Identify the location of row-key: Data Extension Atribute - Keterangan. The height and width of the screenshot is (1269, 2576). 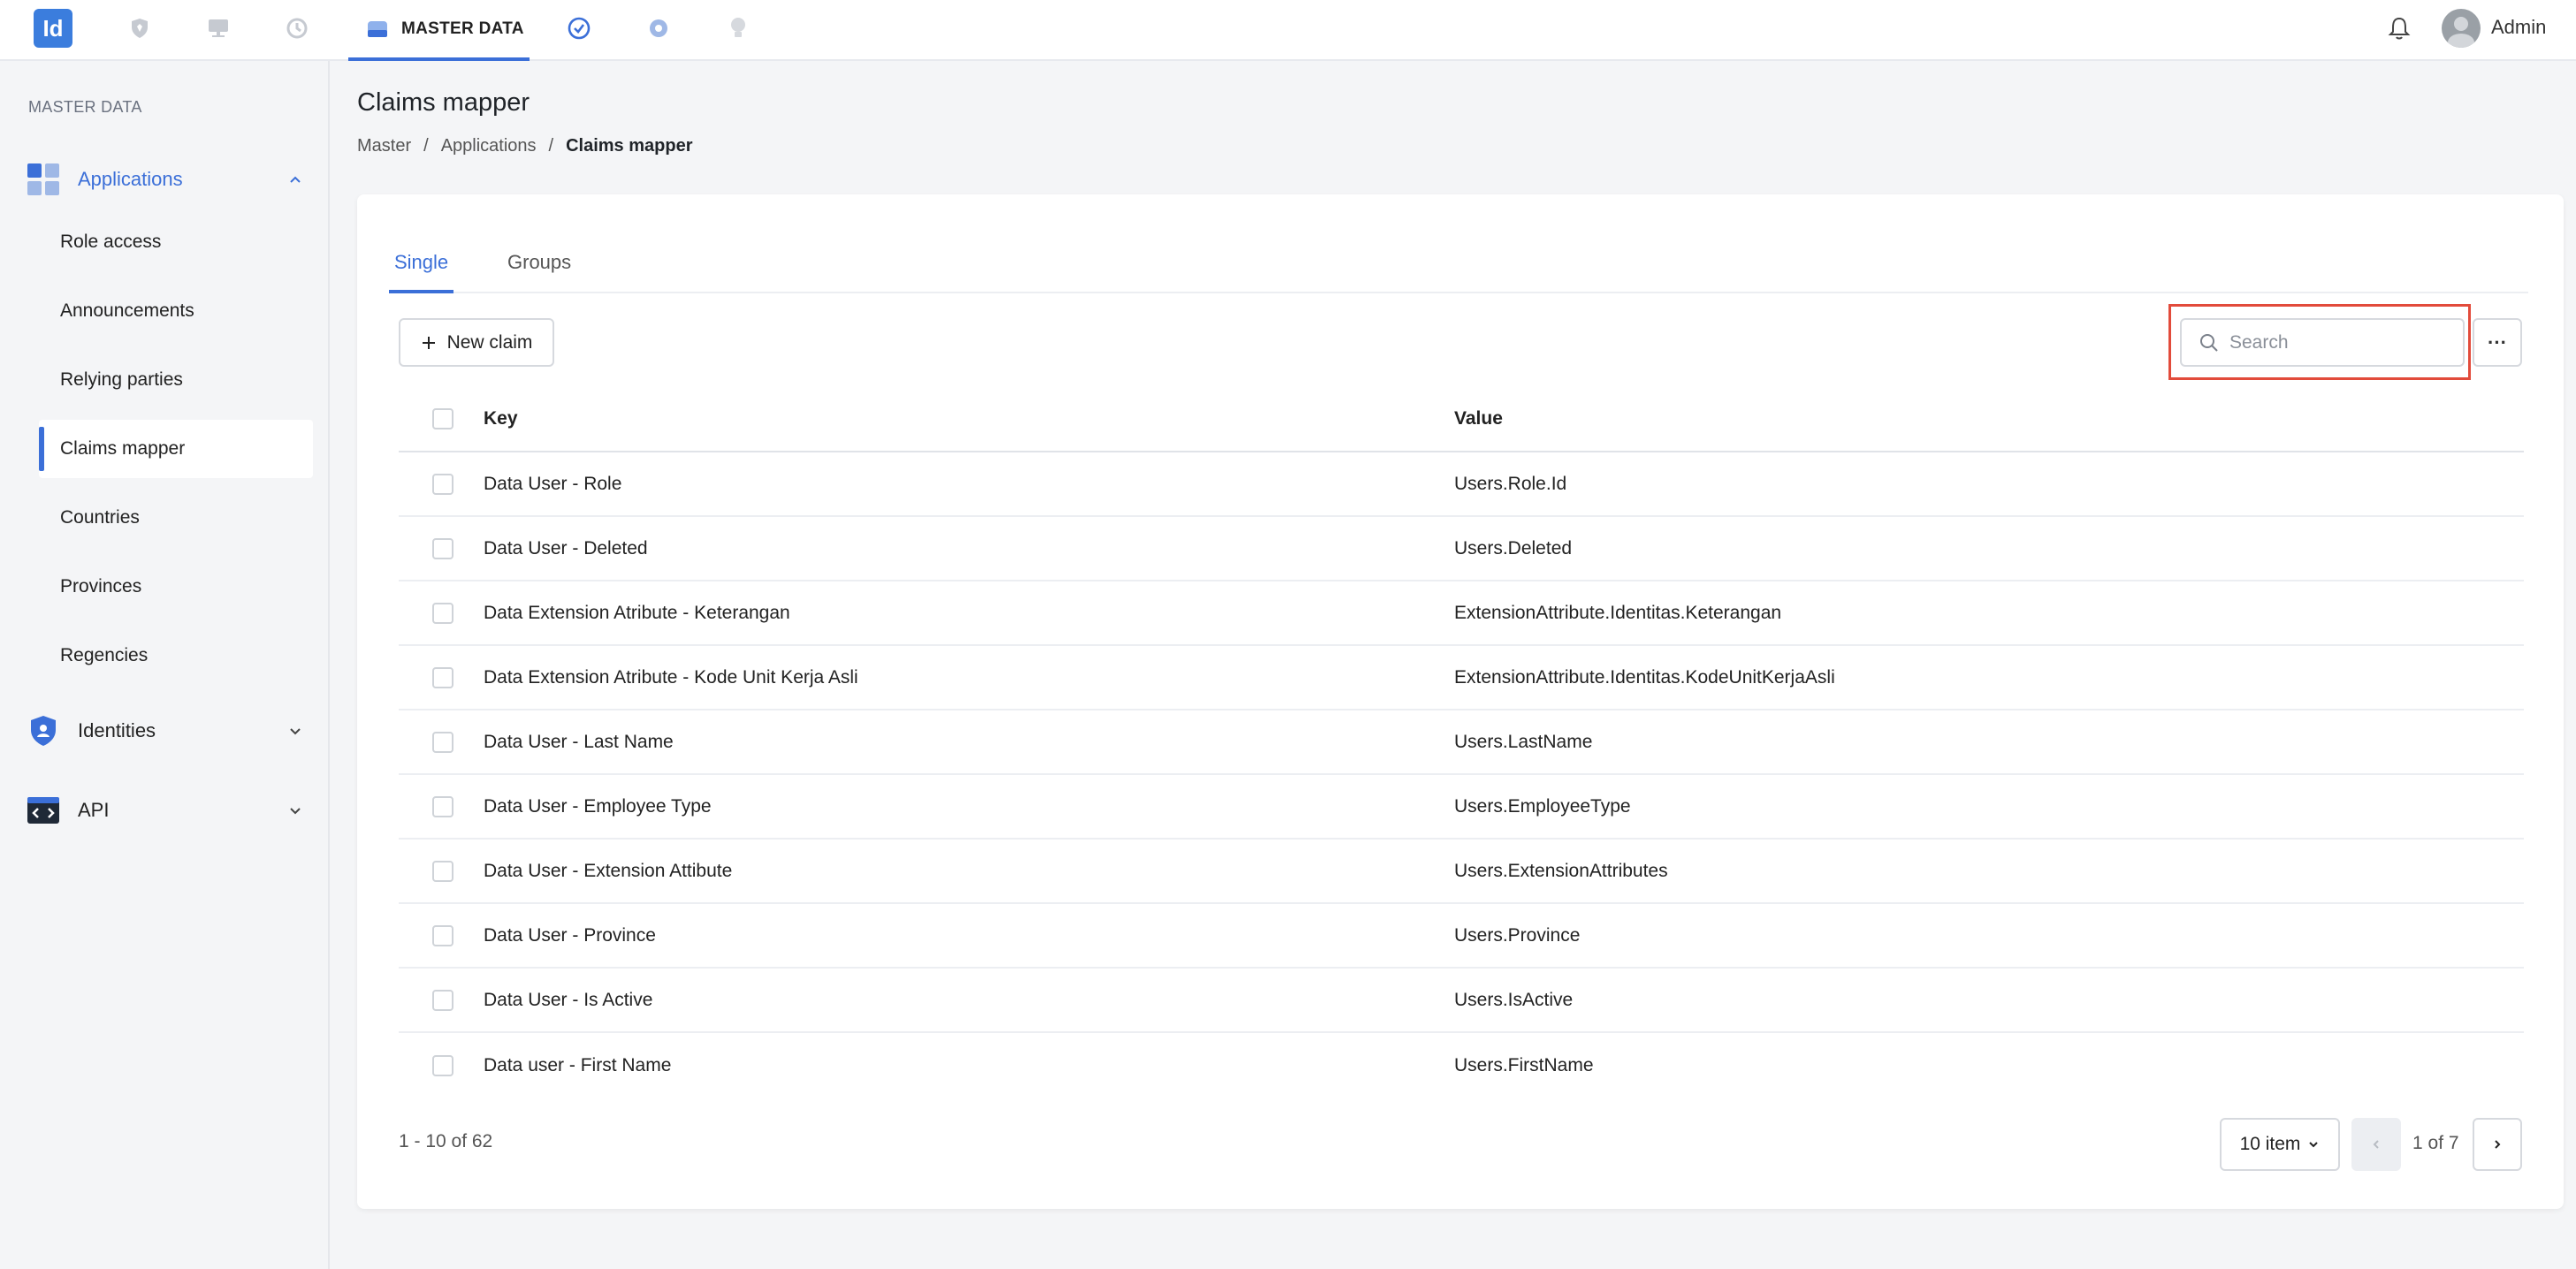
(637, 612).